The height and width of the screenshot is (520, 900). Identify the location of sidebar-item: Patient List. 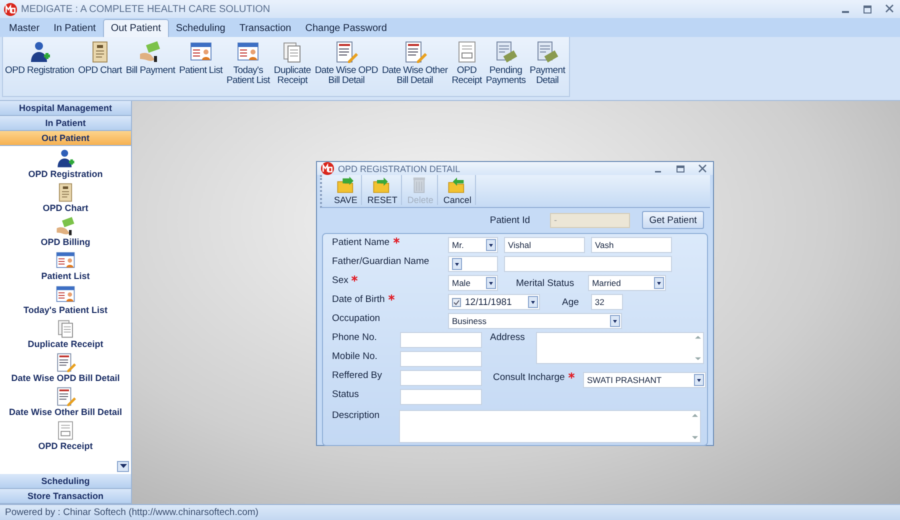
(65, 265).